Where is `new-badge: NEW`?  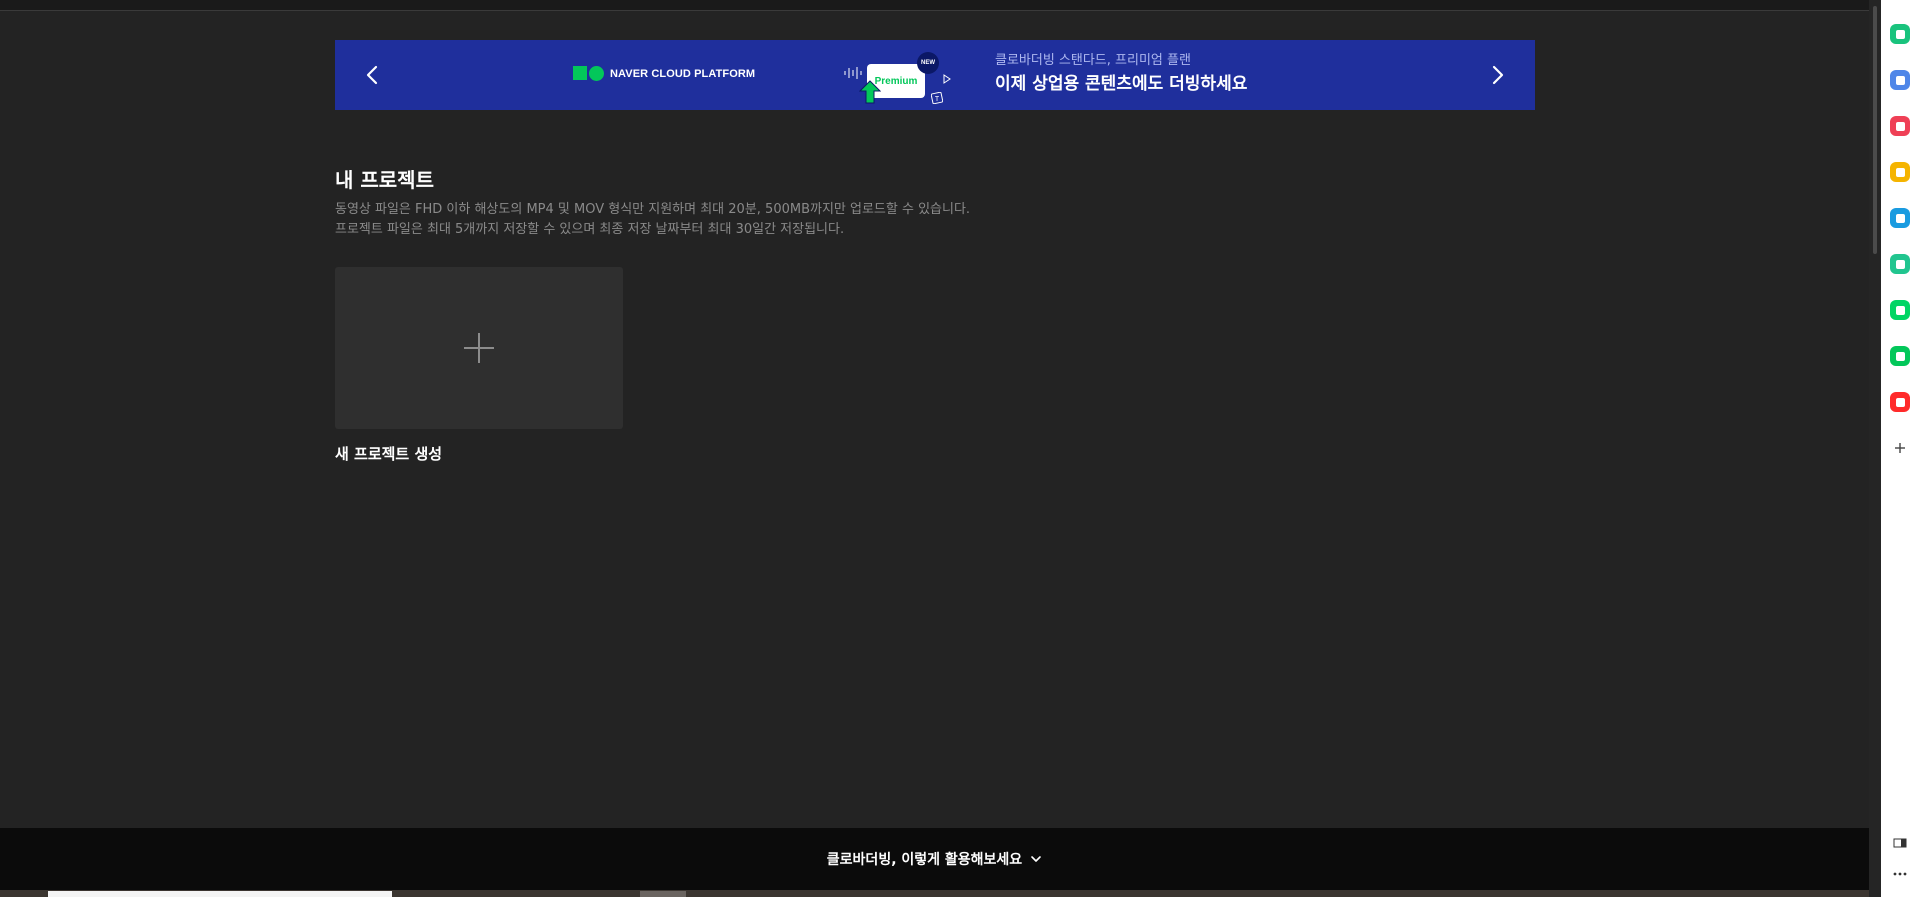
new-badge: NEW is located at coordinates (928, 63).